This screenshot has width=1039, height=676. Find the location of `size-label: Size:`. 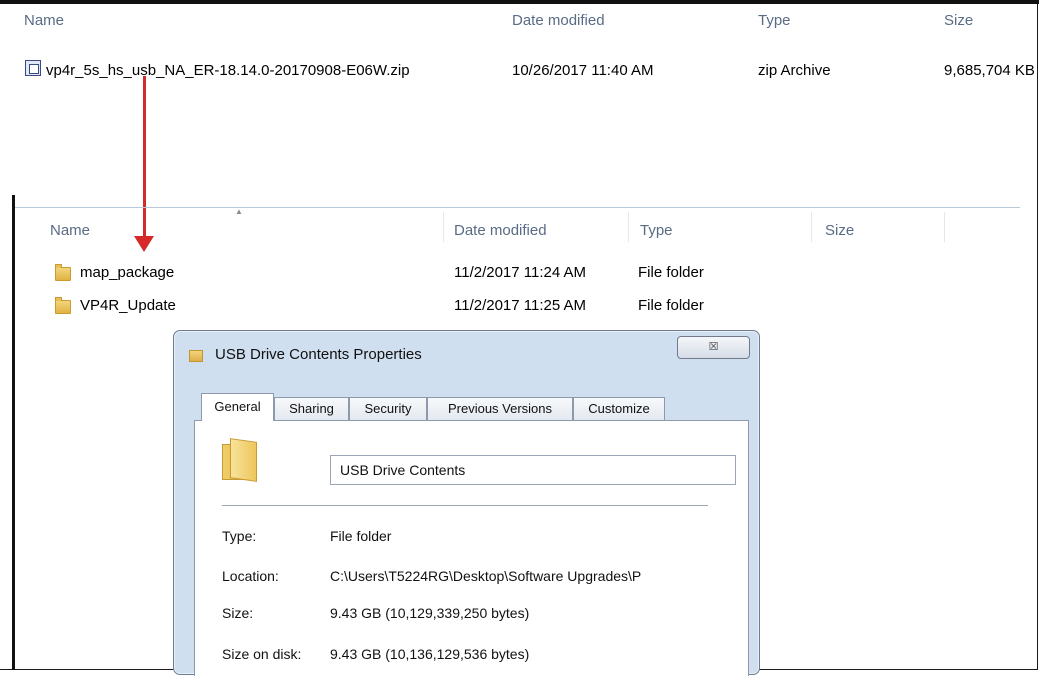

size-label: Size: is located at coordinates (238, 613).